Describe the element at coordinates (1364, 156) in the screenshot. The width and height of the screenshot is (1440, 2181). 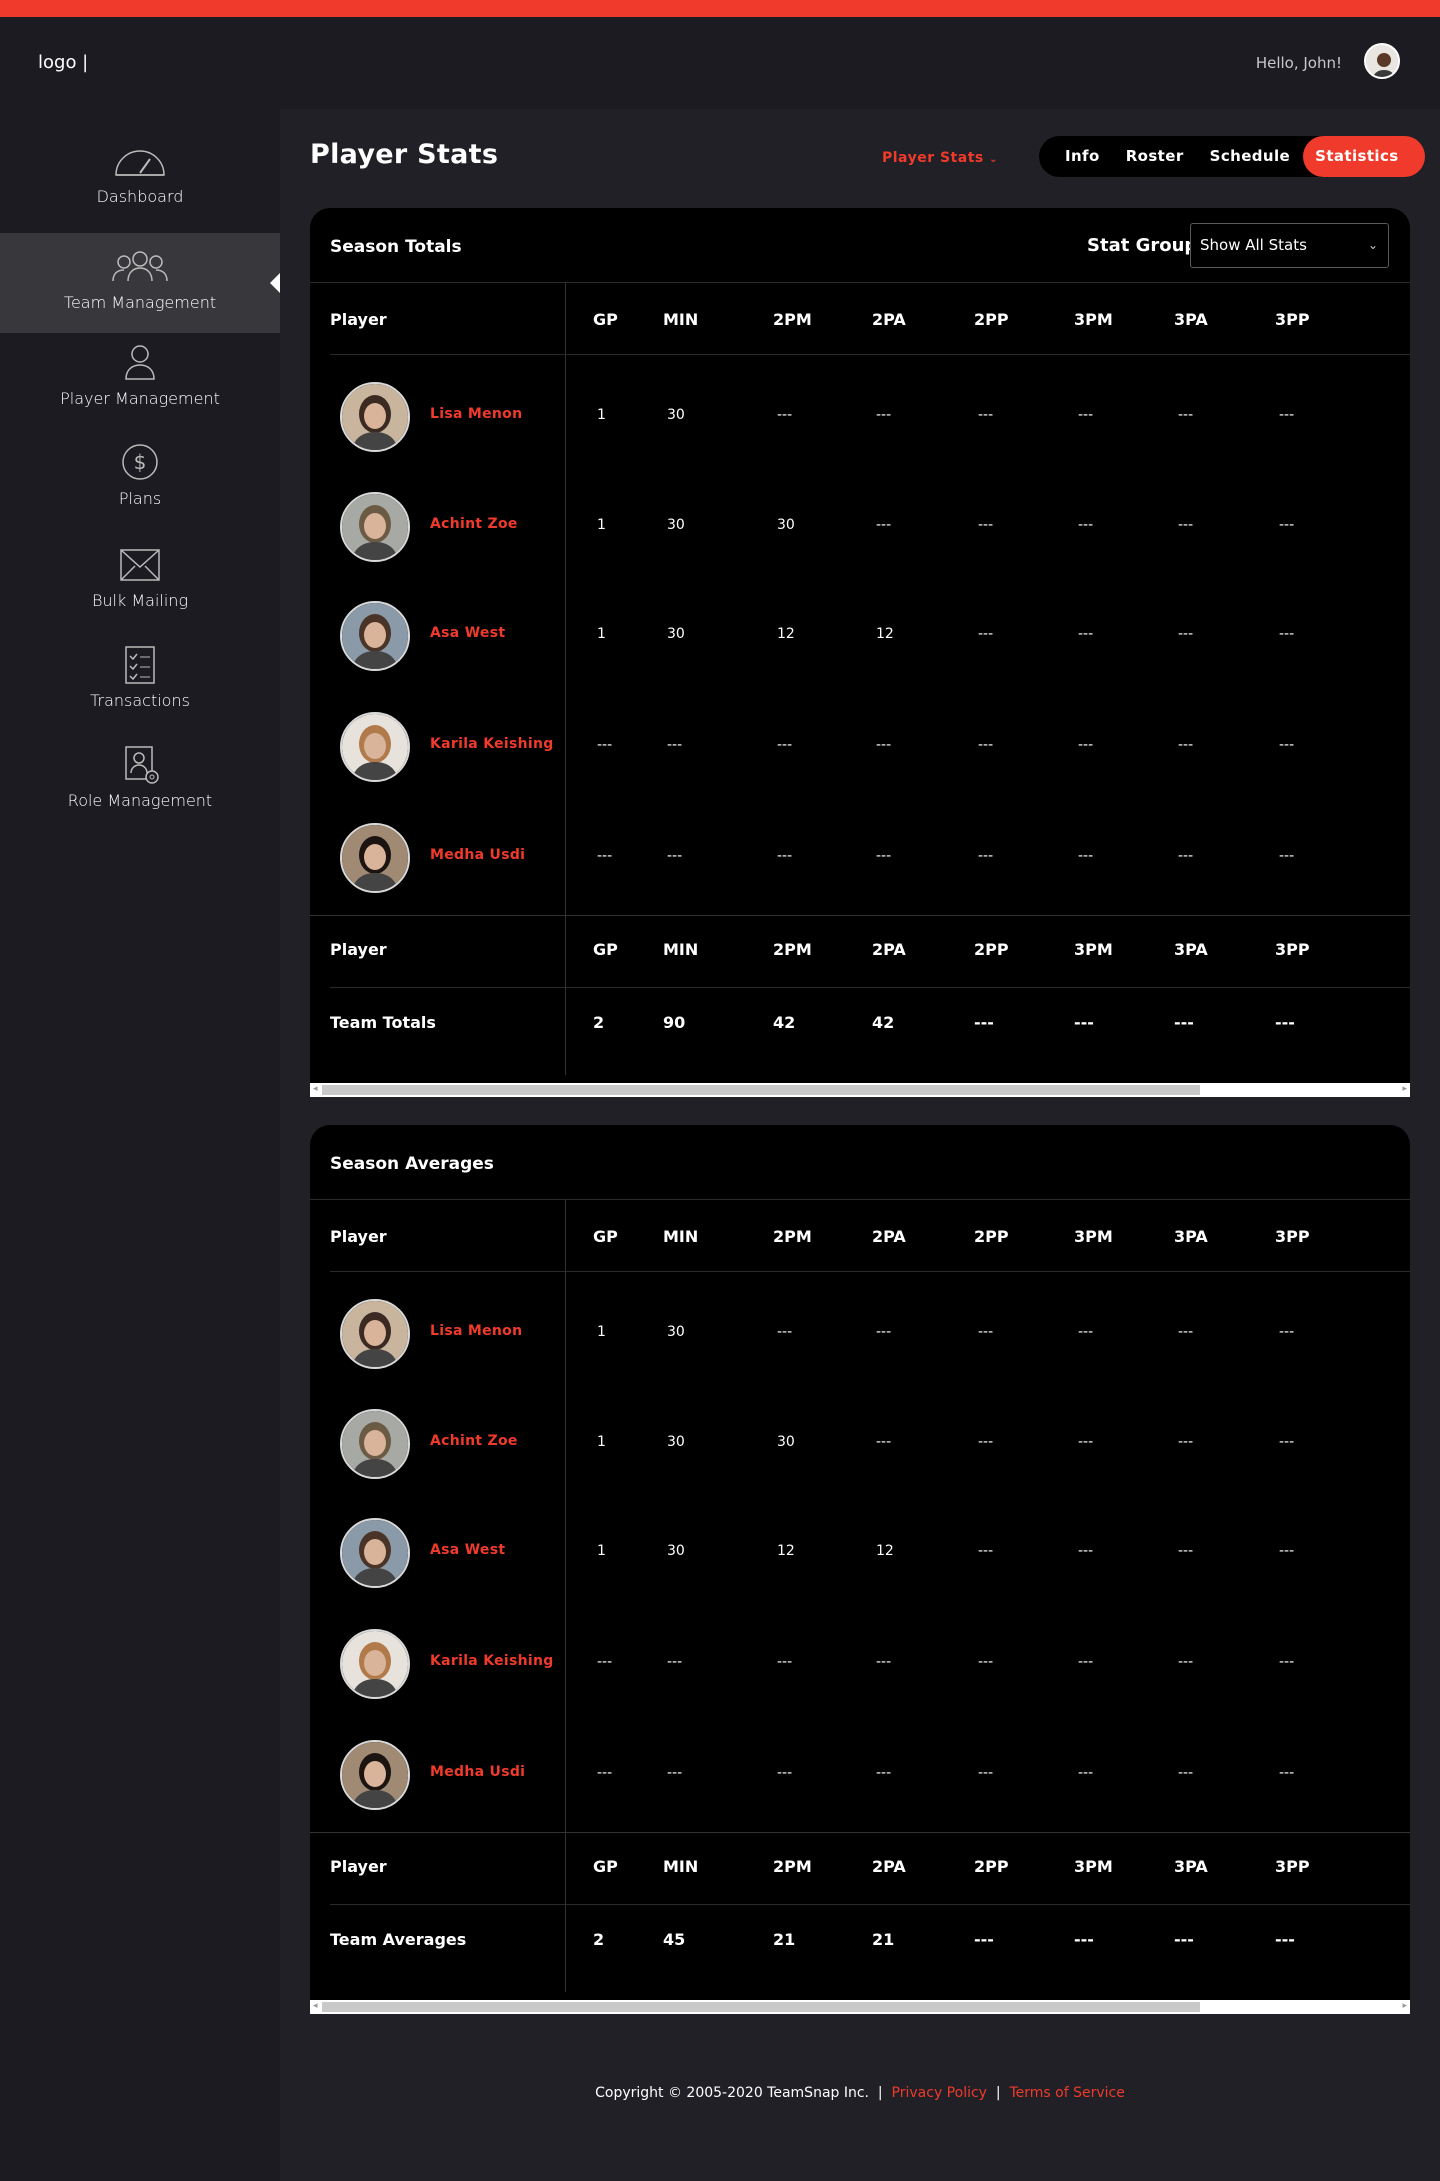
I see `tab-statistics: Statistics` at that location.